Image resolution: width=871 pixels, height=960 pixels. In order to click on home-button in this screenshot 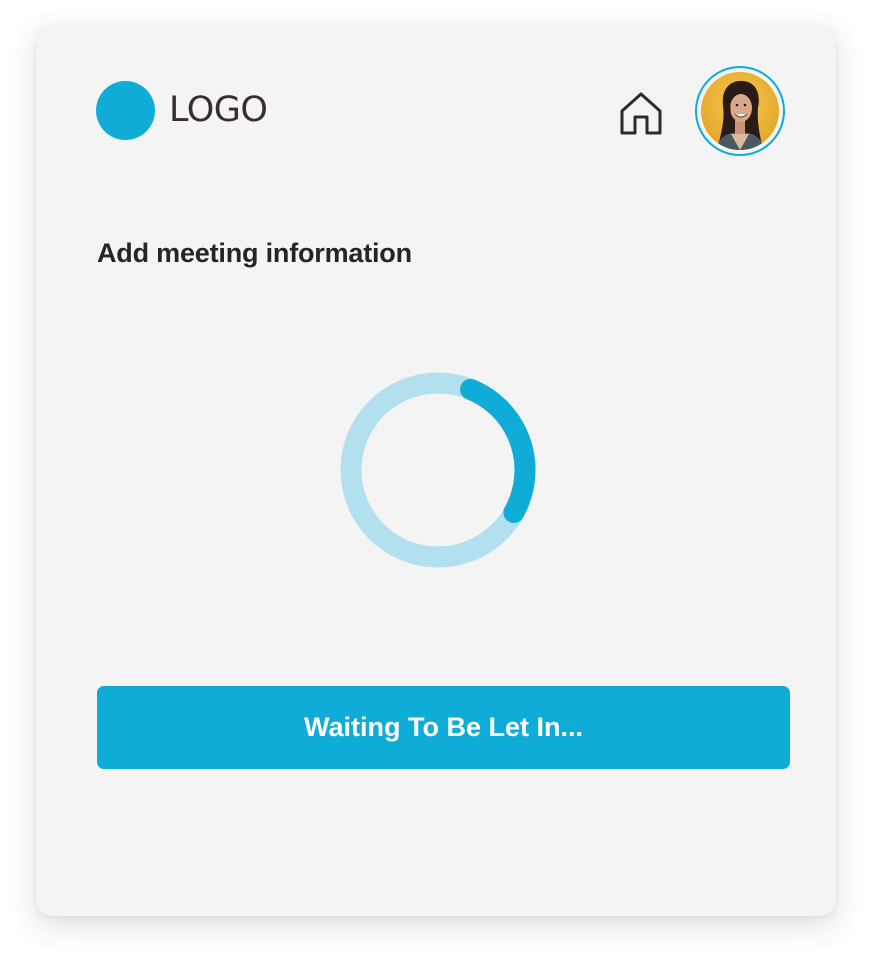, I will do `click(641, 113)`.